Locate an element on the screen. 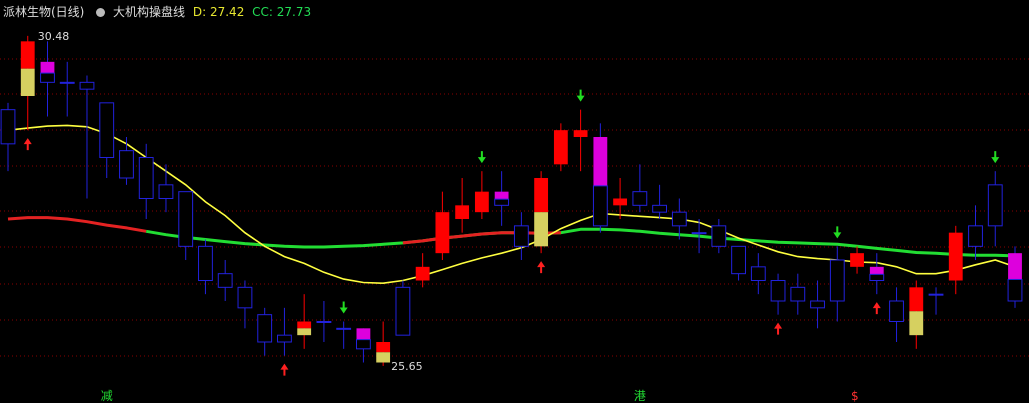  bottom-markers: 减 港 $ 预 is located at coordinates (565, 396).